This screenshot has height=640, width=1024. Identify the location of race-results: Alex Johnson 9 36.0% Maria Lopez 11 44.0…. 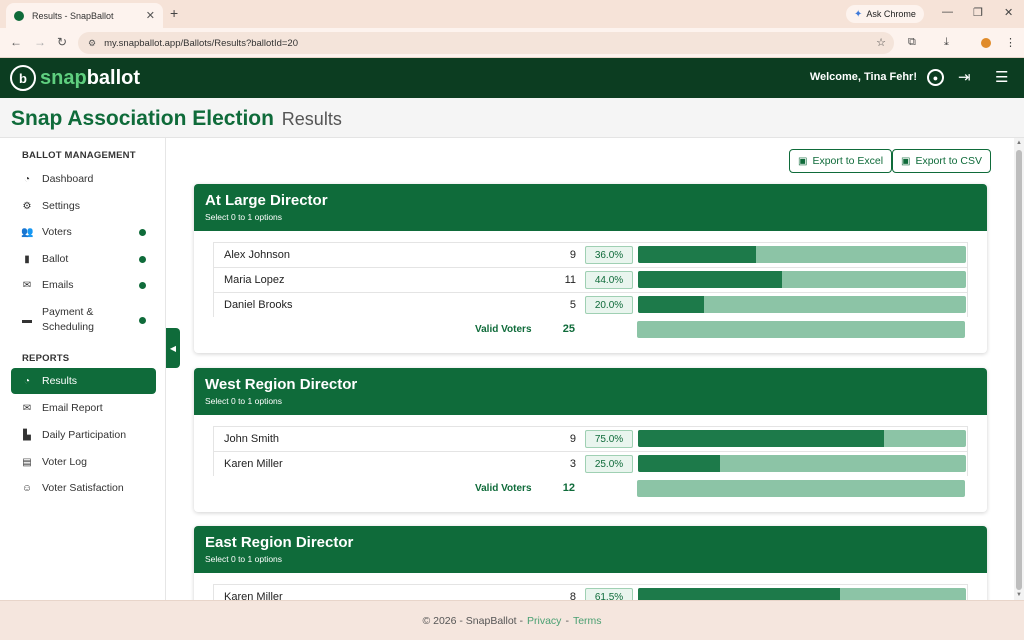
(590, 292).